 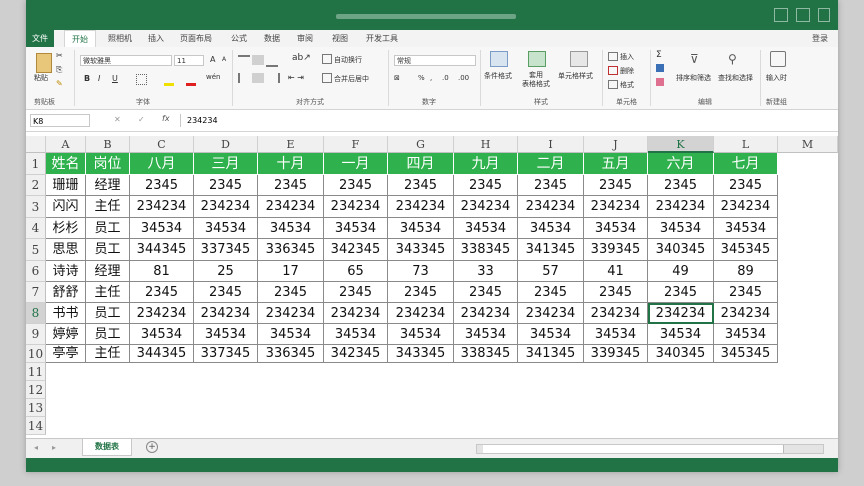 I want to click on table-header-cell: 九月, so click(x=486, y=164).